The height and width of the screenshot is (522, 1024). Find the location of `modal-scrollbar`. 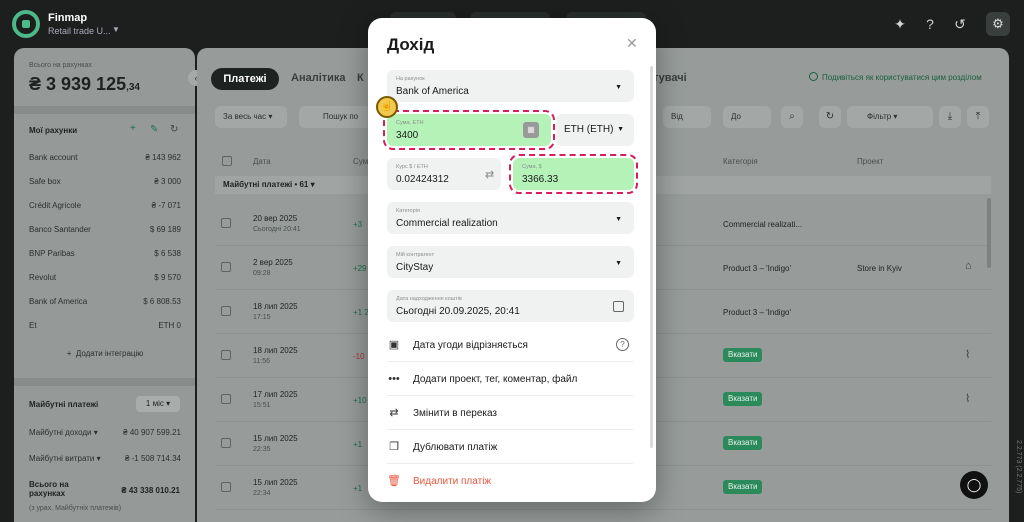

modal-scrollbar is located at coordinates (651, 257).